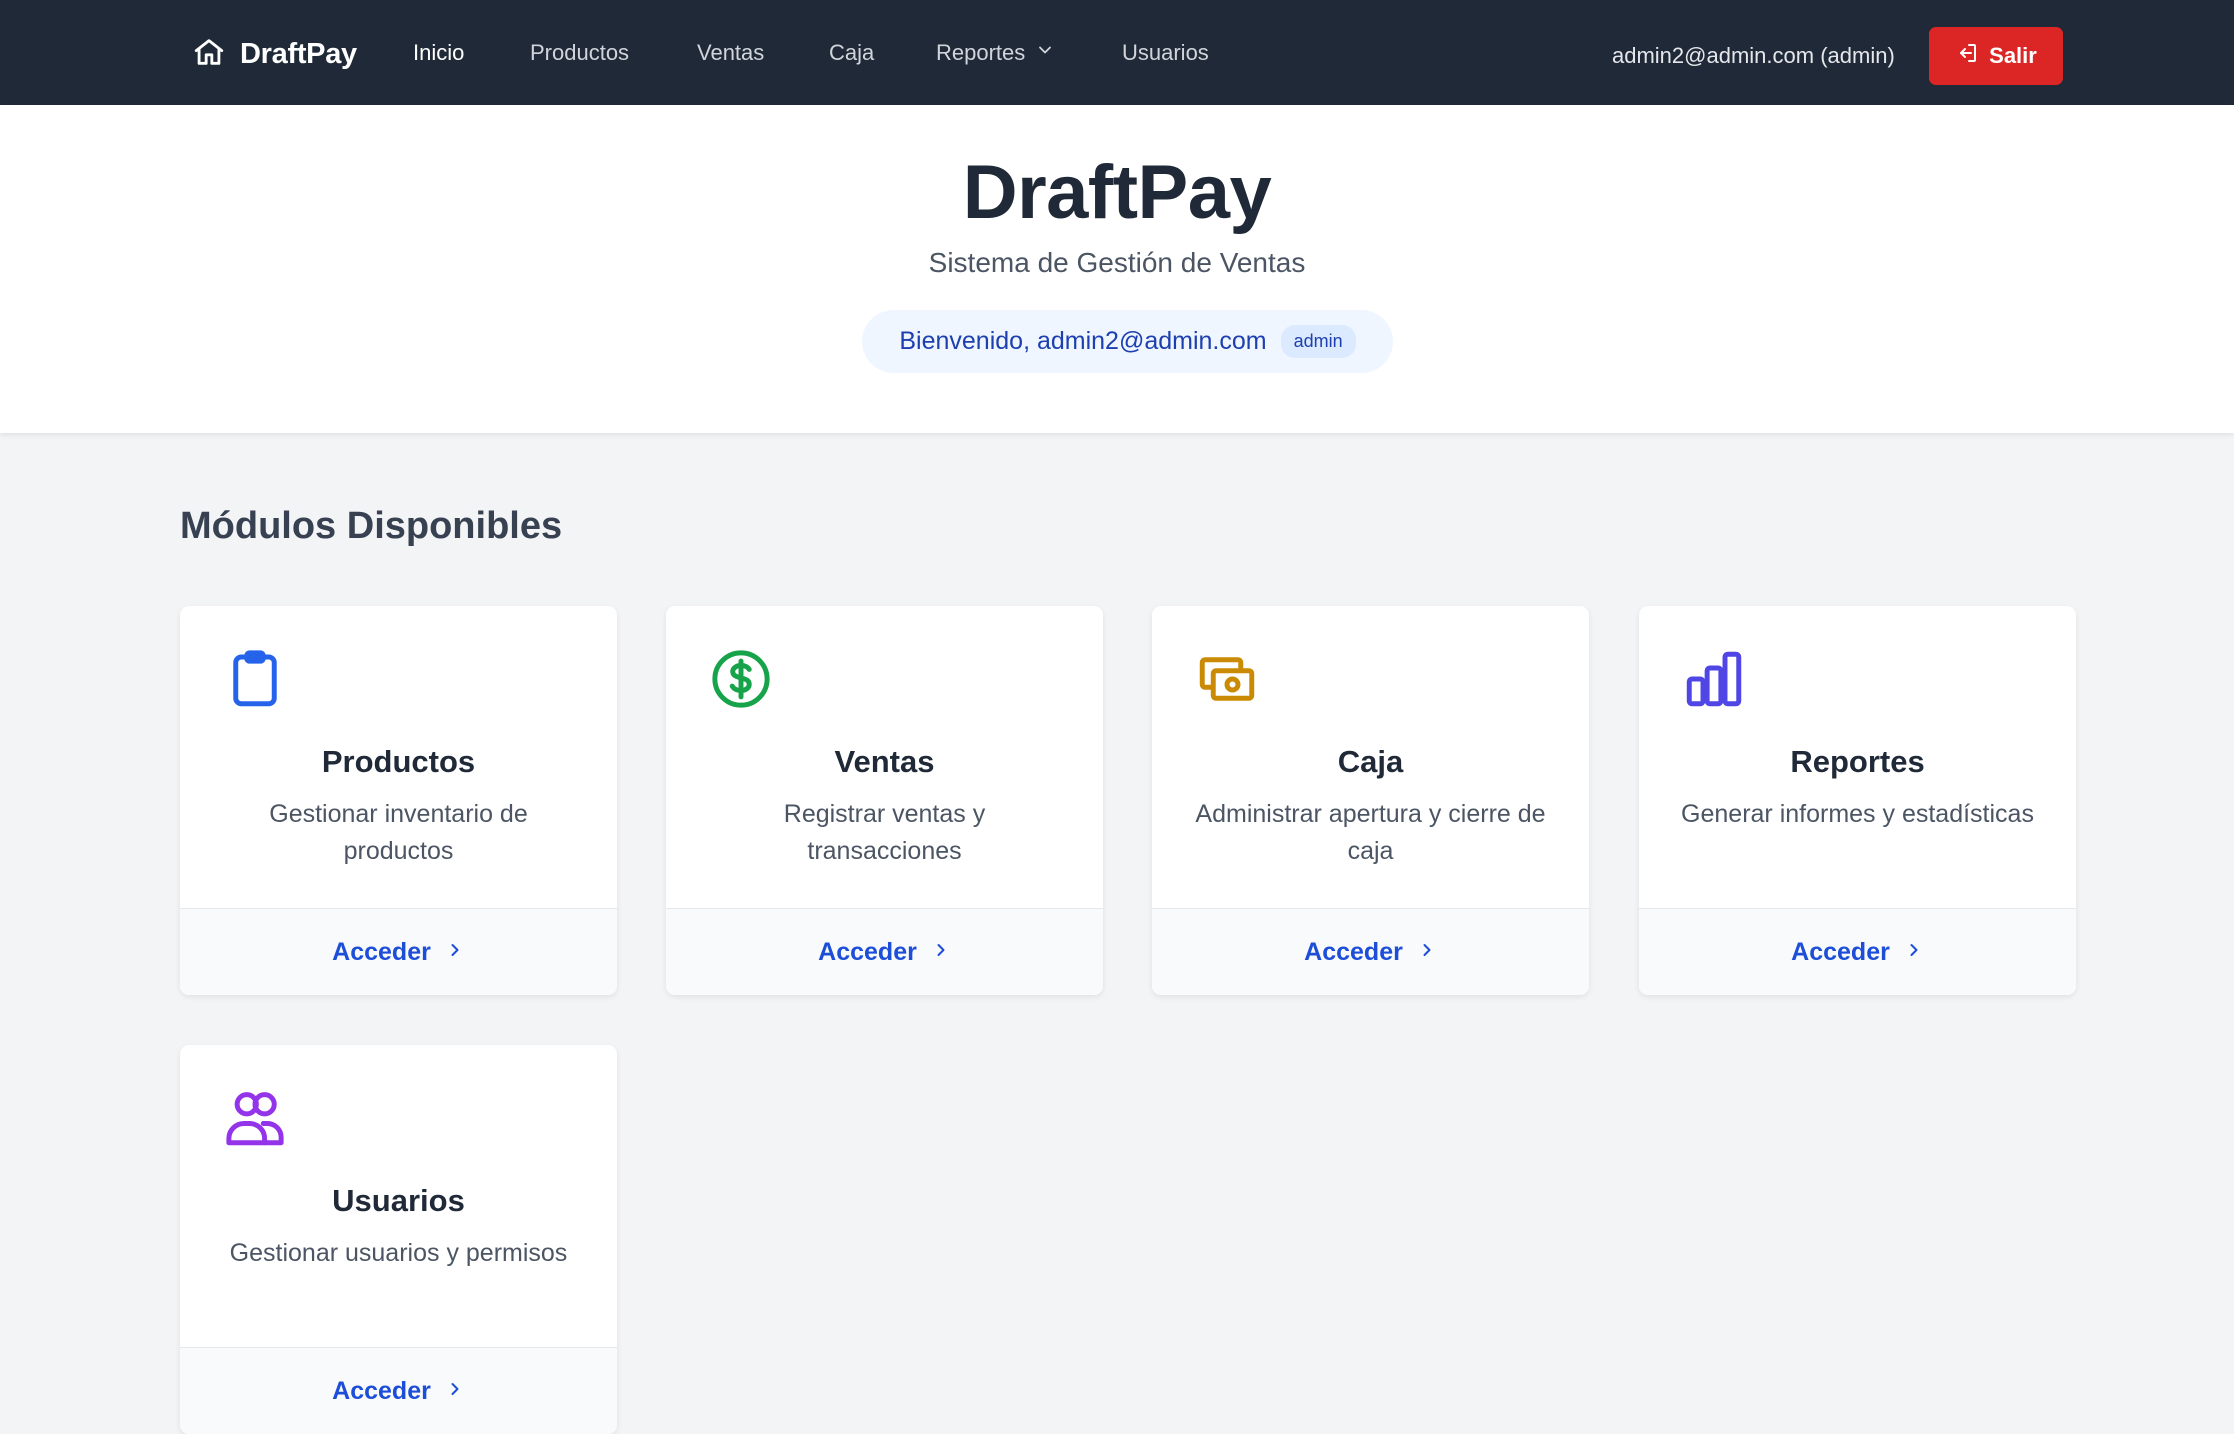 The height and width of the screenshot is (1434, 2234). Describe the element at coordinates (209, 54) in the screenshot. I see `home-icon` at that location.